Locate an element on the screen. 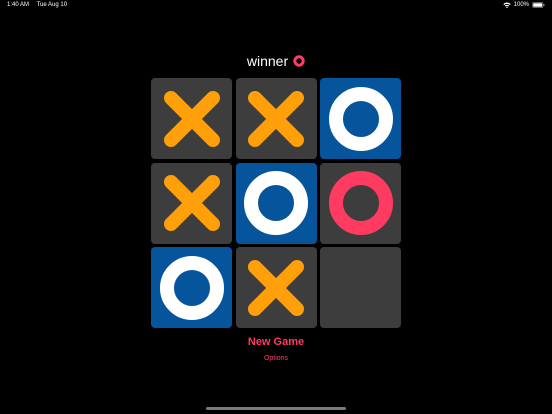  status-time: 1:40 AM is located at coordinates (18, 5).